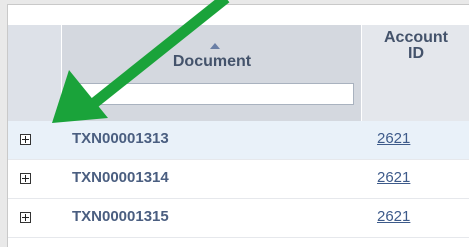 The height and width of the screenshot is (247, 469). I want to click on document-filter-input, so click(213, 94).